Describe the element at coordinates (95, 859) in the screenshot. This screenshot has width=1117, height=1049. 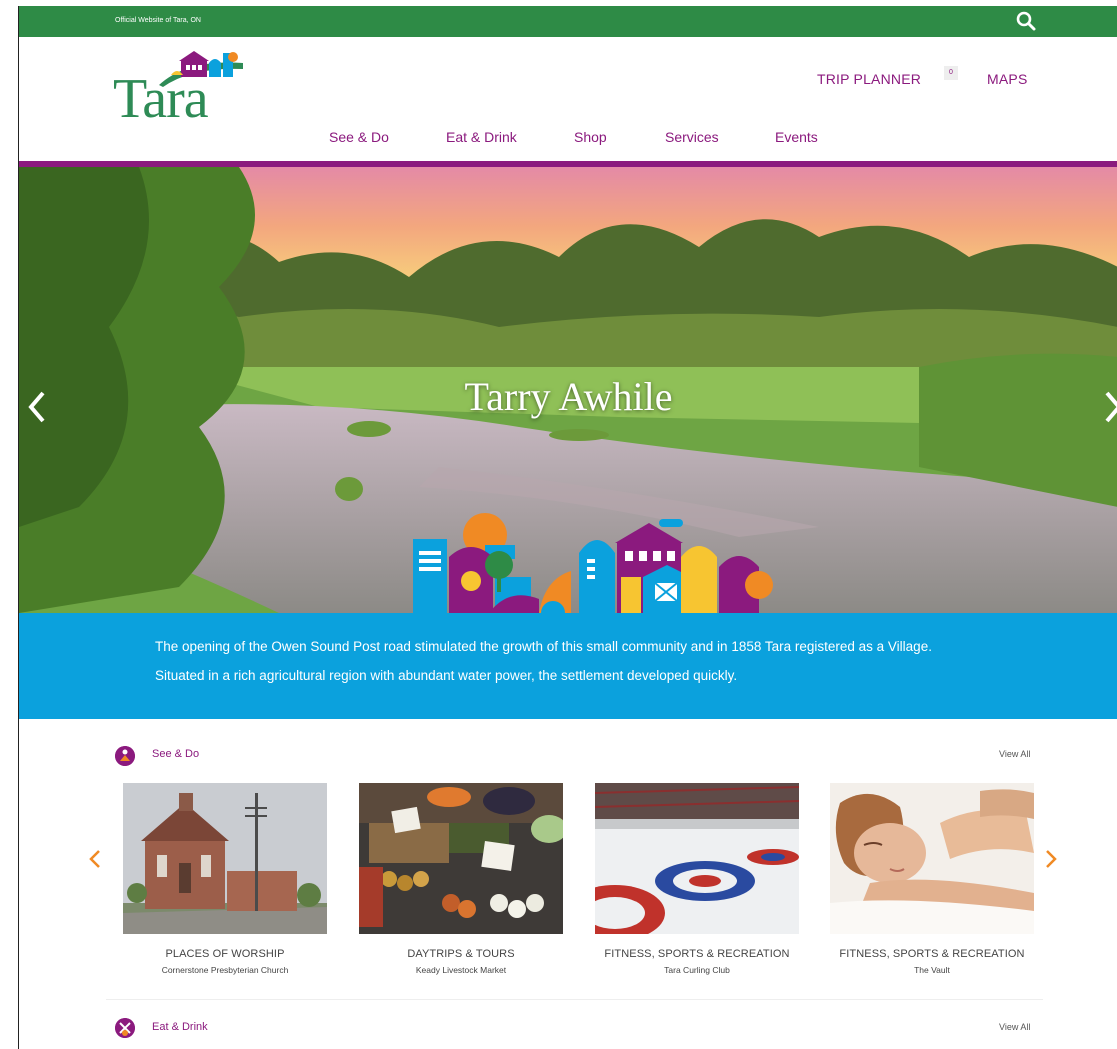
I see `carousel-prev-icon` at that location.